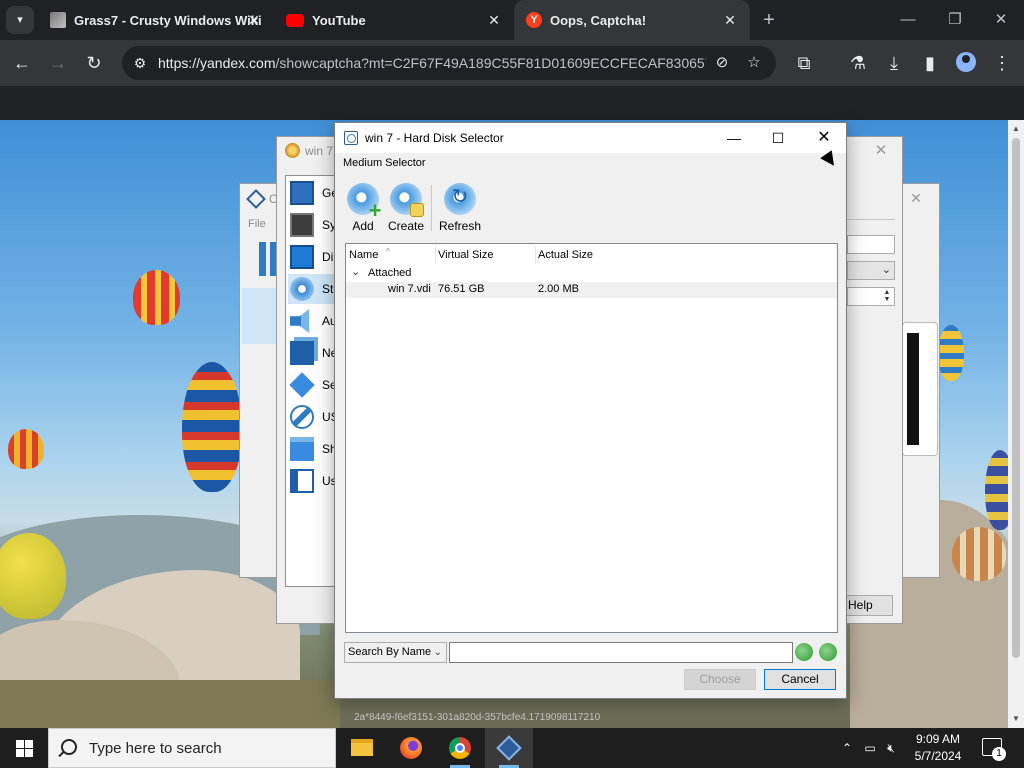 Image resolution: width=1024 pixels, height=768 pixels. What do you see at coordinates (431, 208) in the screenshot?
I see `toolbar-separator` at bounding box center [431, 208].